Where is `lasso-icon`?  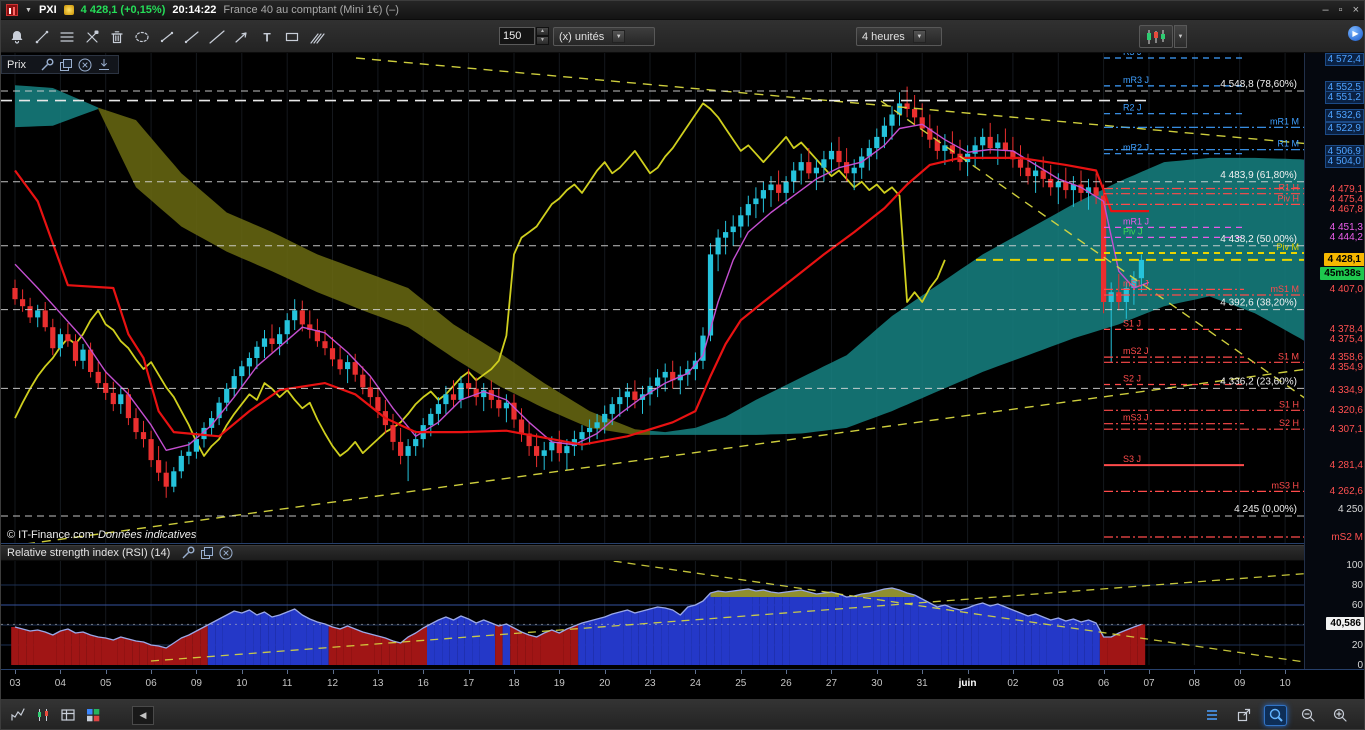
lasso-icon is located at coordinates (141, 36).